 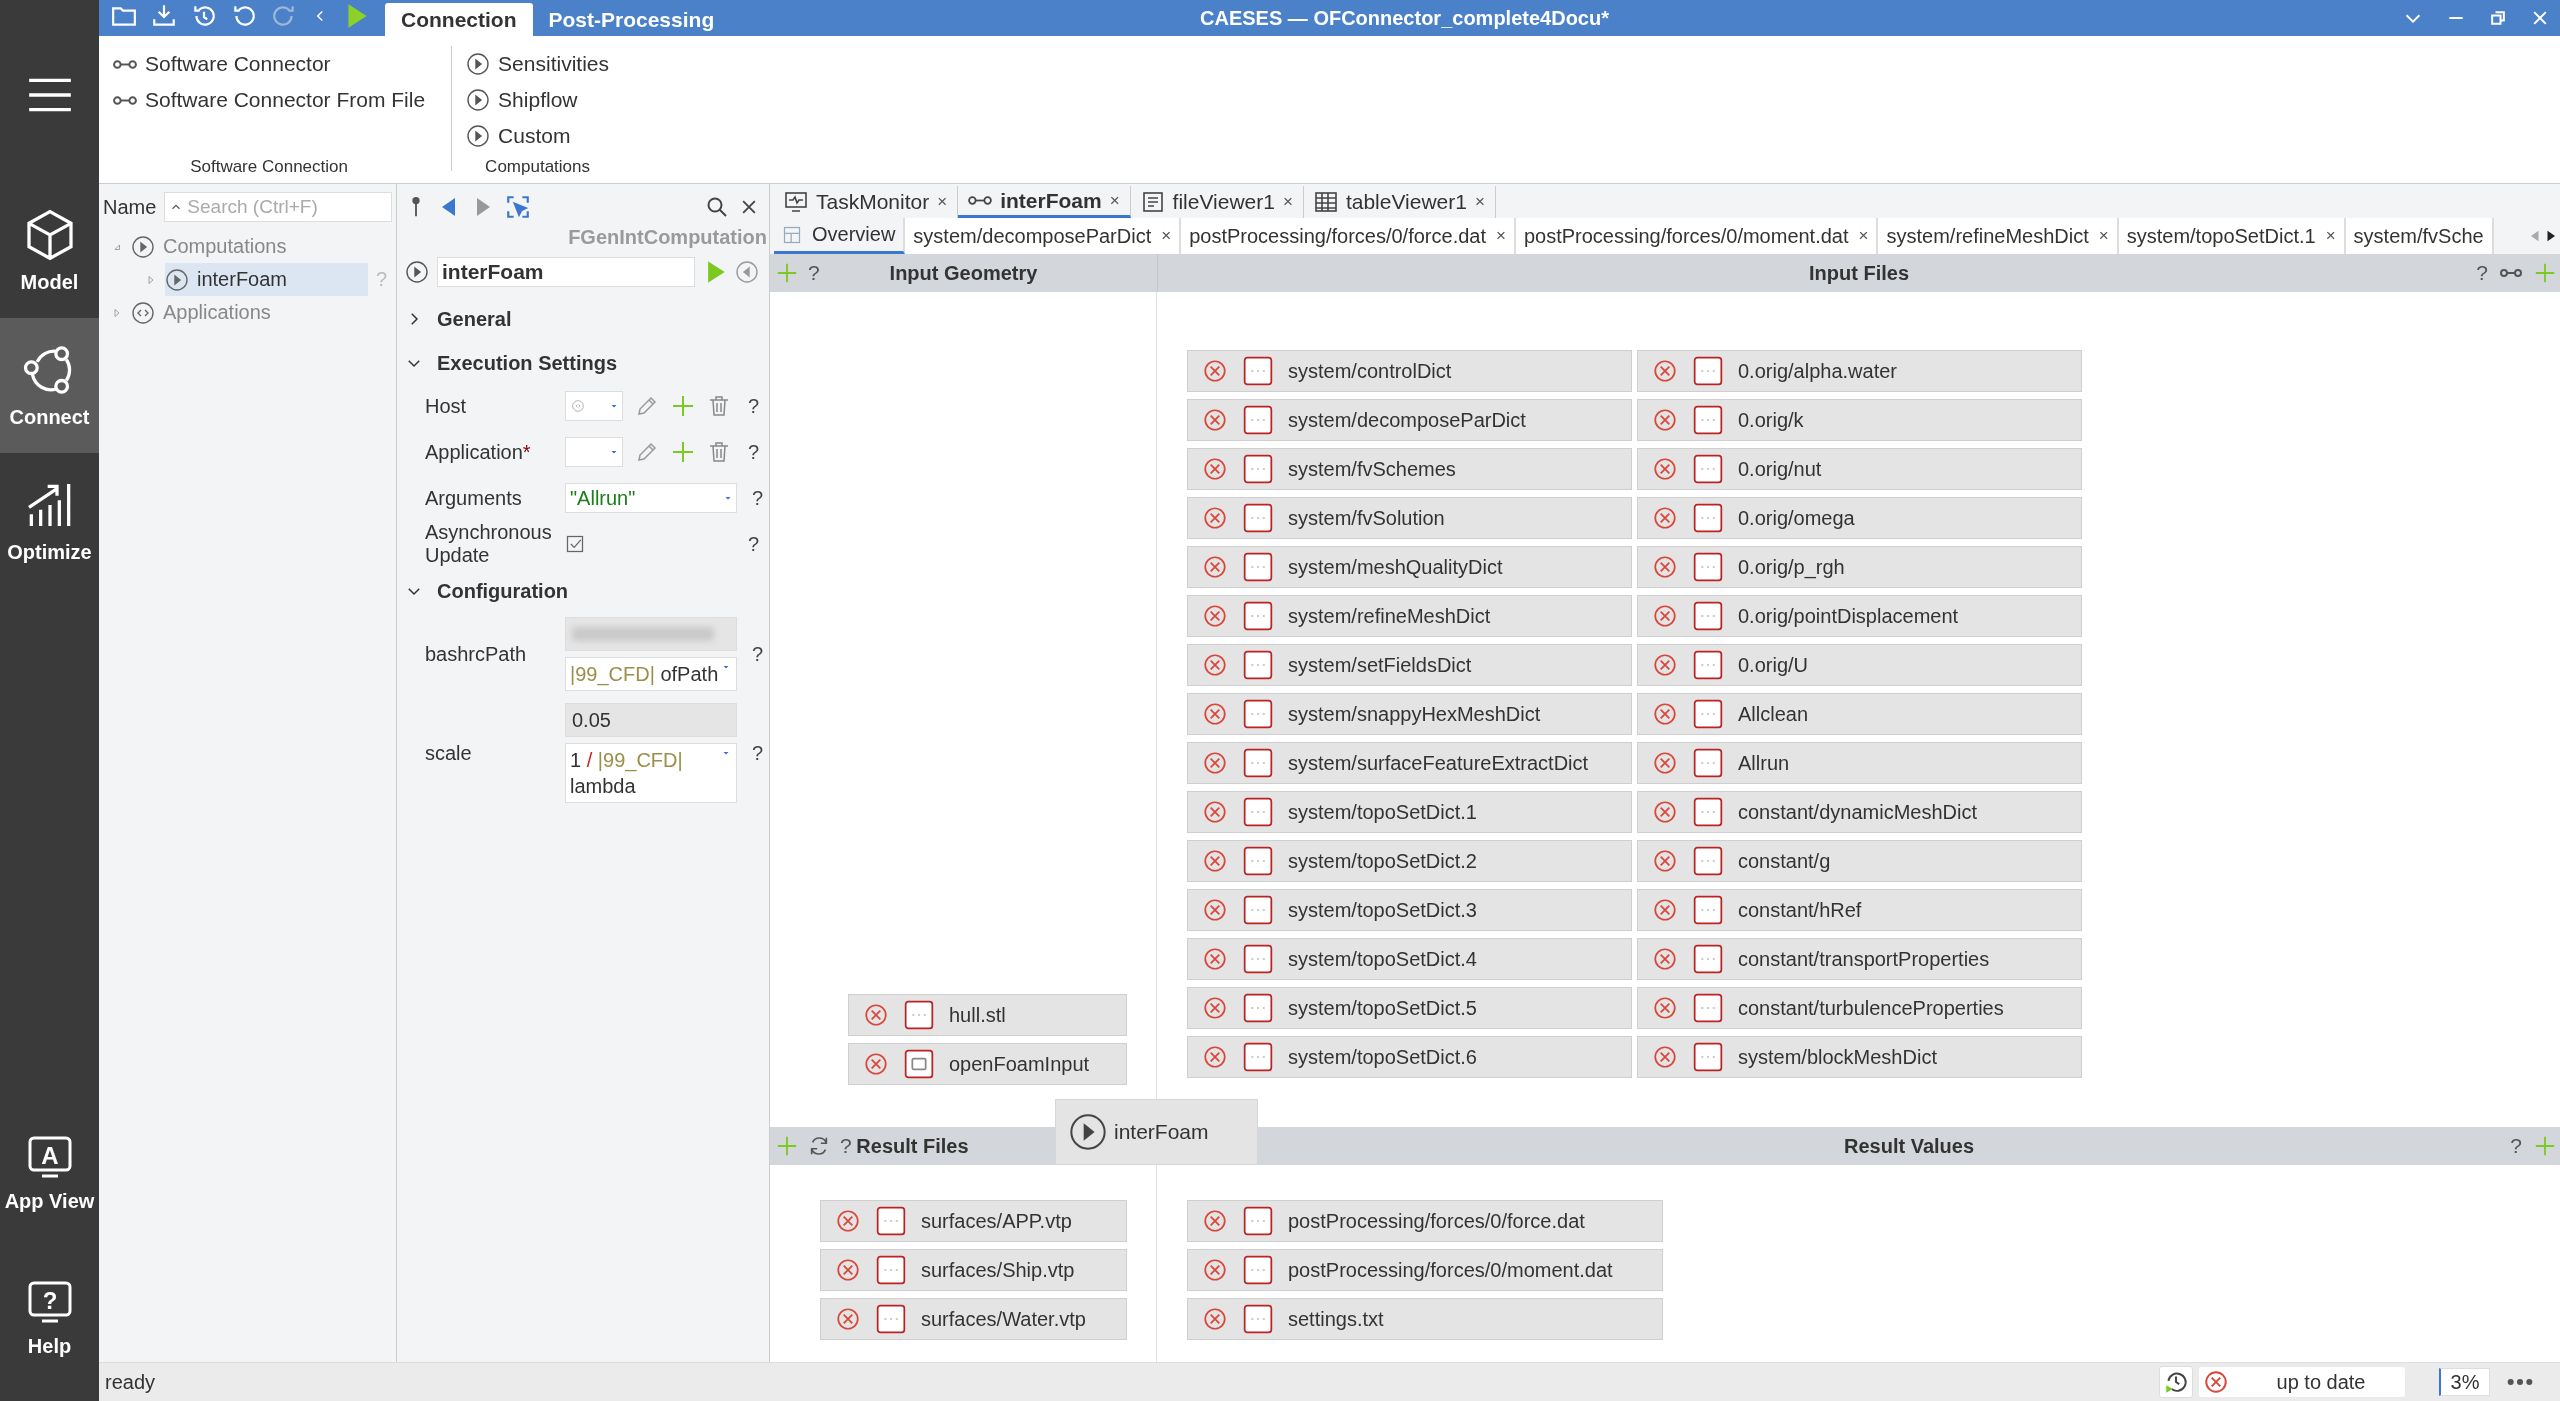 I want to click on view-tab: postProcessing/forces/0/moment.dat ×, so click(x=1697, y=236).